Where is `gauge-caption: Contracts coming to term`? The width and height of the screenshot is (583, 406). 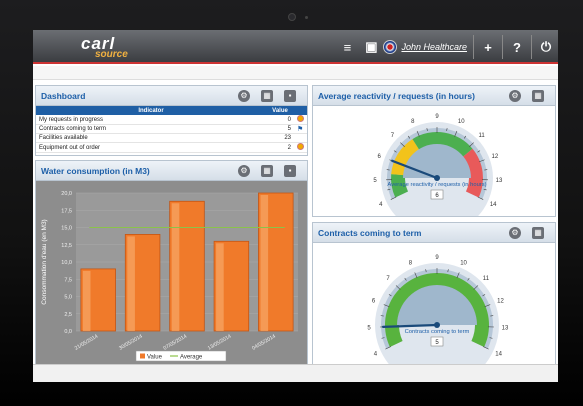 gauge-caption: Contracts coming to term is located at coordinates (437, 332).